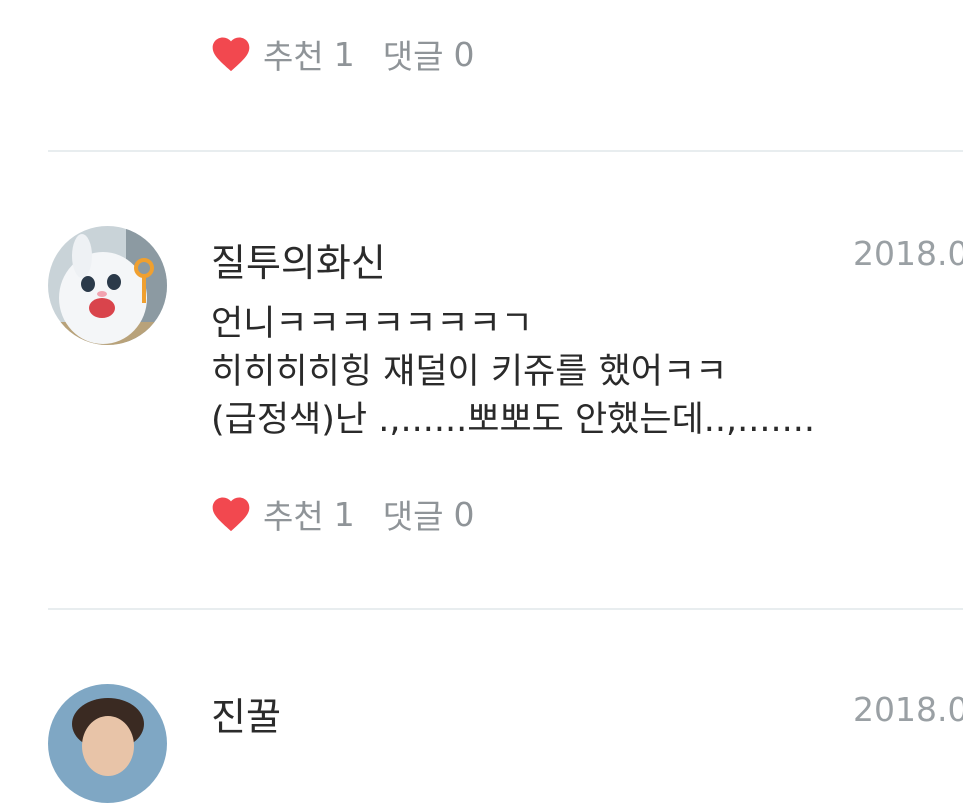 This screenshot has height=803, width=963. I want to click on comment-line: 언니ㅋㅋㅋㅋㅋㅋㅋㄱ, so click(372, 324).